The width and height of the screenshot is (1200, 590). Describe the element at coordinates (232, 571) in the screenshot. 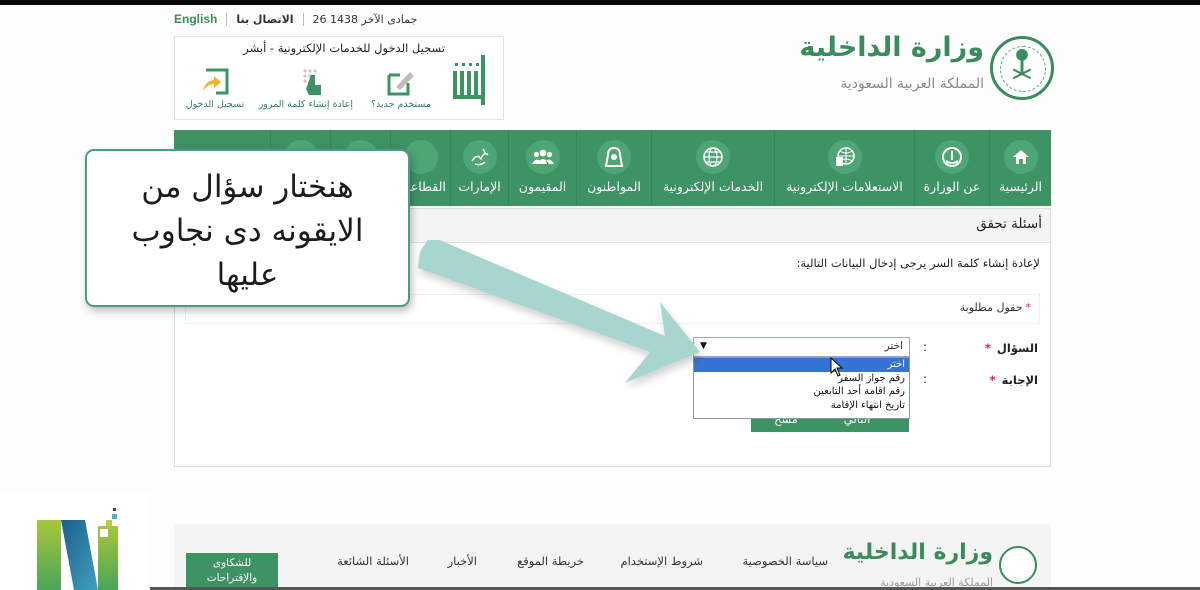

I see `complaints-button: للشكاوى والإقتراحات` at that location.